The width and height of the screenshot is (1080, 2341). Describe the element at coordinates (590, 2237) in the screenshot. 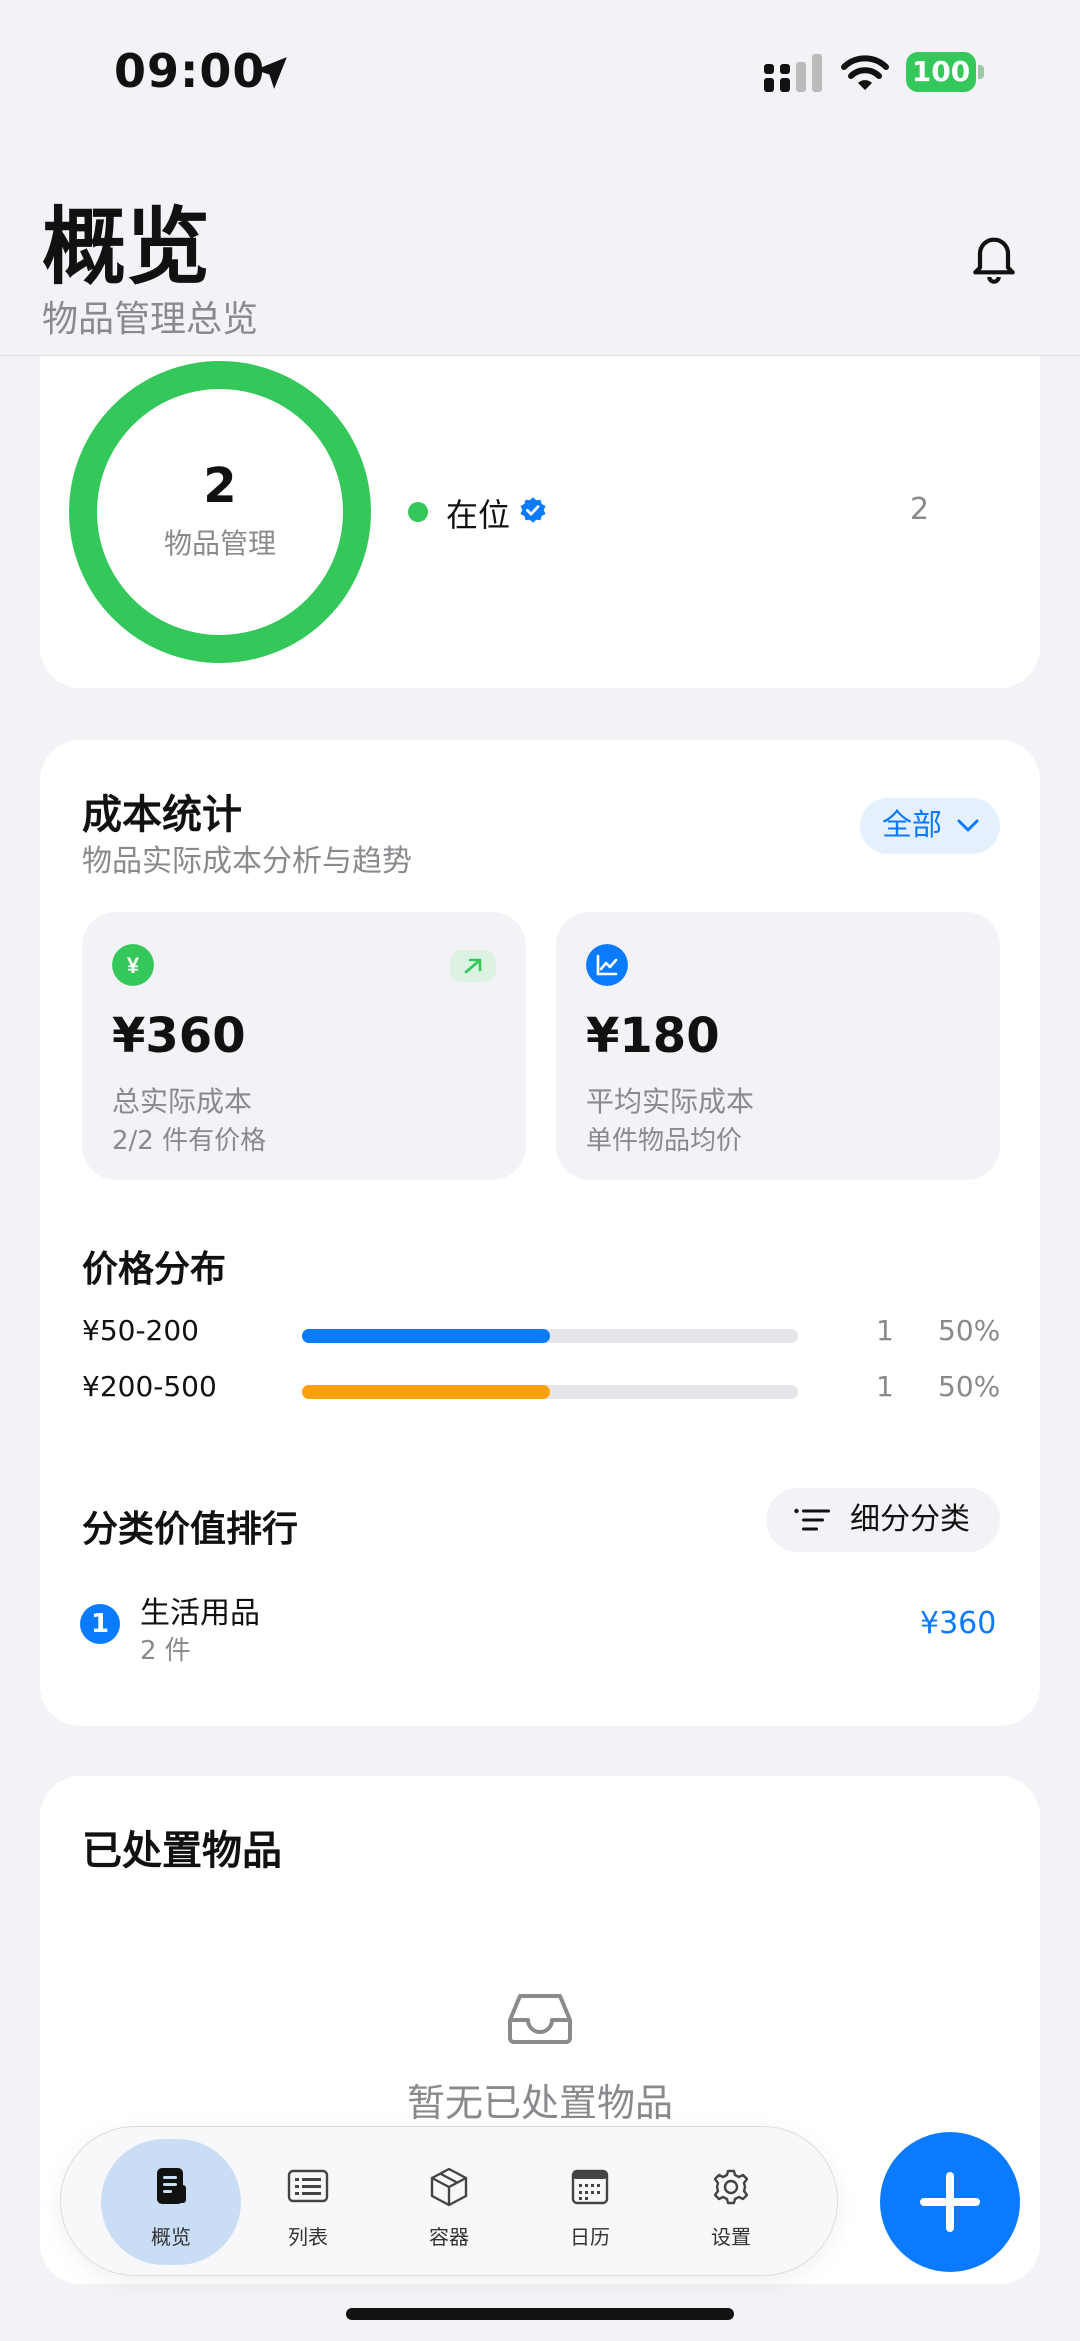

I see `tab-label: 日历` at that location.